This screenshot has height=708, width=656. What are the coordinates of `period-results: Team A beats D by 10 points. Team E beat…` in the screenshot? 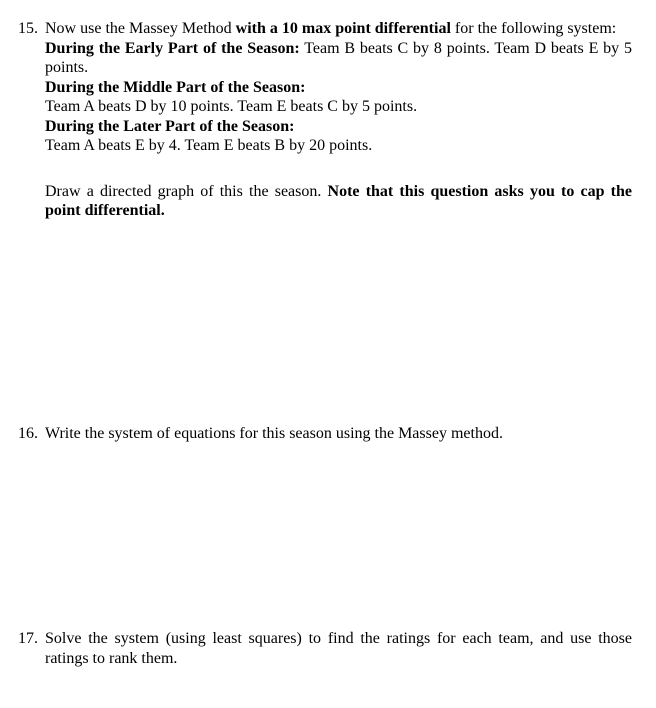 It's located at (231, 106).